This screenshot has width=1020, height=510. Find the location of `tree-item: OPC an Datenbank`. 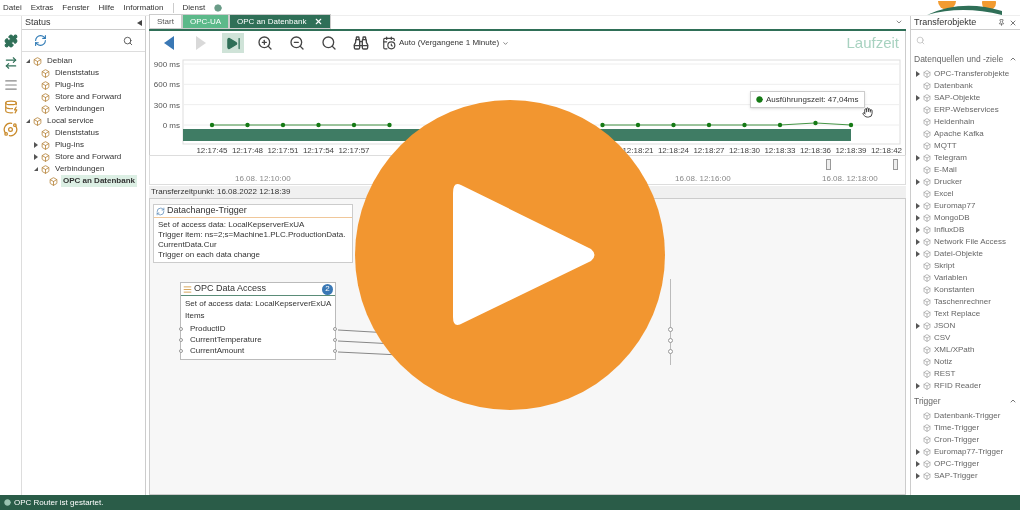

tree-item: OPC an Datenbank is located at coordinates (99, 181).